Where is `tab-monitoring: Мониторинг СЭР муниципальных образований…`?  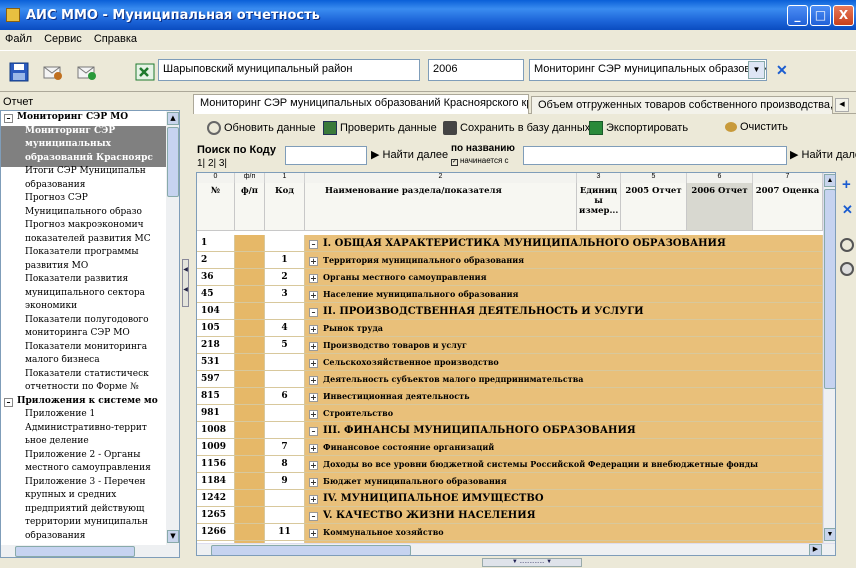 tab-monitoring: Мониторинг СЭР муниципальных образований… is located at coordinates (361, 104).